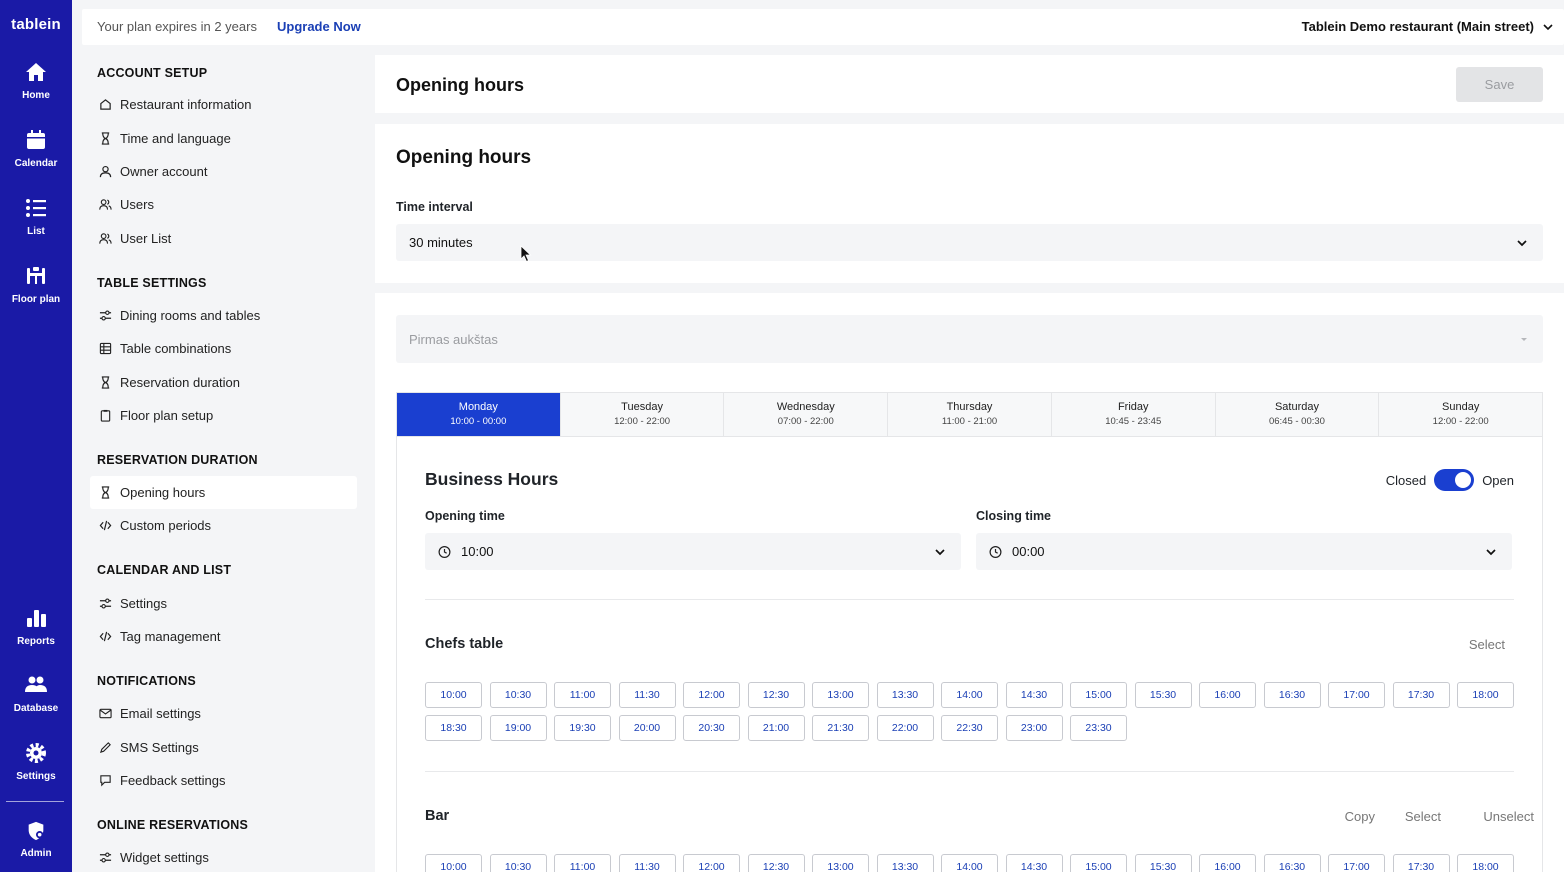 This screenshot has height=872, width=1564. What do you see at coordinates (479, 414) in the screenshot?
I see `tab-monday: Monday 10:00 - 00:00` at bounding box center [479, 414].